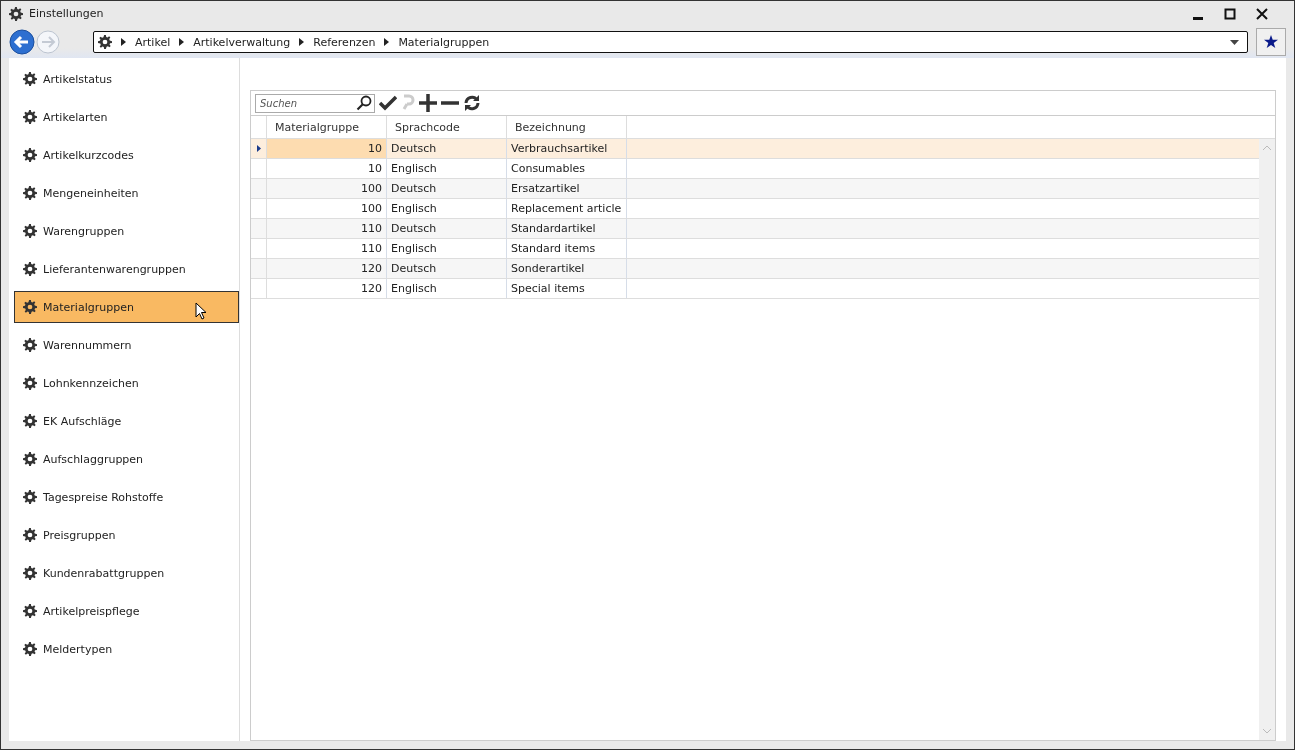 This screenshot has width=1295, height=750. What do you see at coordinates (670, 42) in the screenshot?
I see `breadcrumb-bar: Artikel Artikelverwaltung Referenzen Materialgruppen` at bounding box center [670, 42].